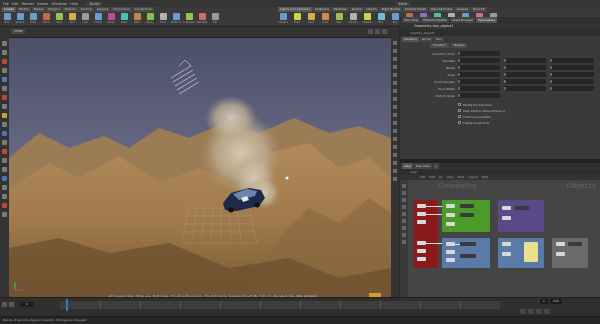 The width and height of the screenshot is (600, 324). Describe the element at coordinates (6, 4) in the screenshot. I see `menu-file: File` at that location.